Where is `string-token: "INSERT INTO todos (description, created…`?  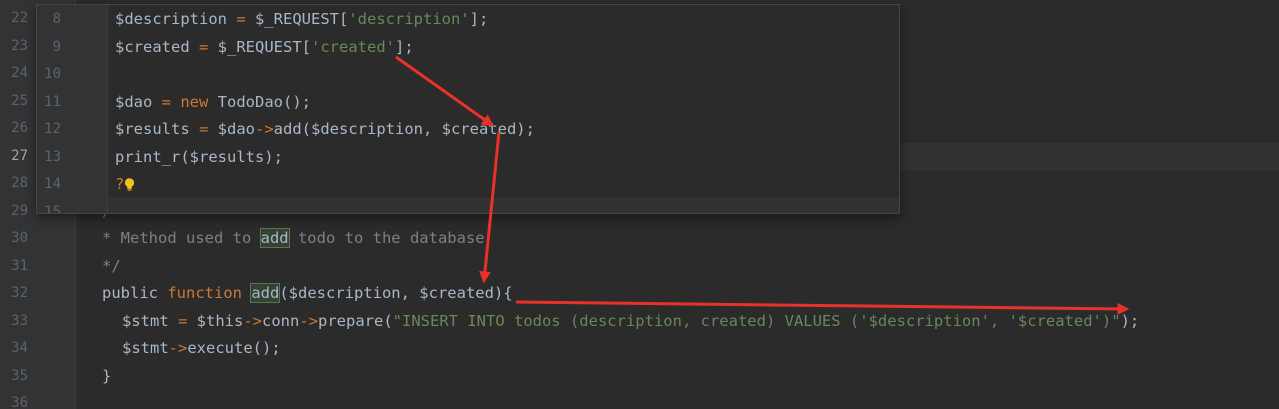 string-token: "INSERT INTO todos (description, created… is located at coordinates (756, 321).